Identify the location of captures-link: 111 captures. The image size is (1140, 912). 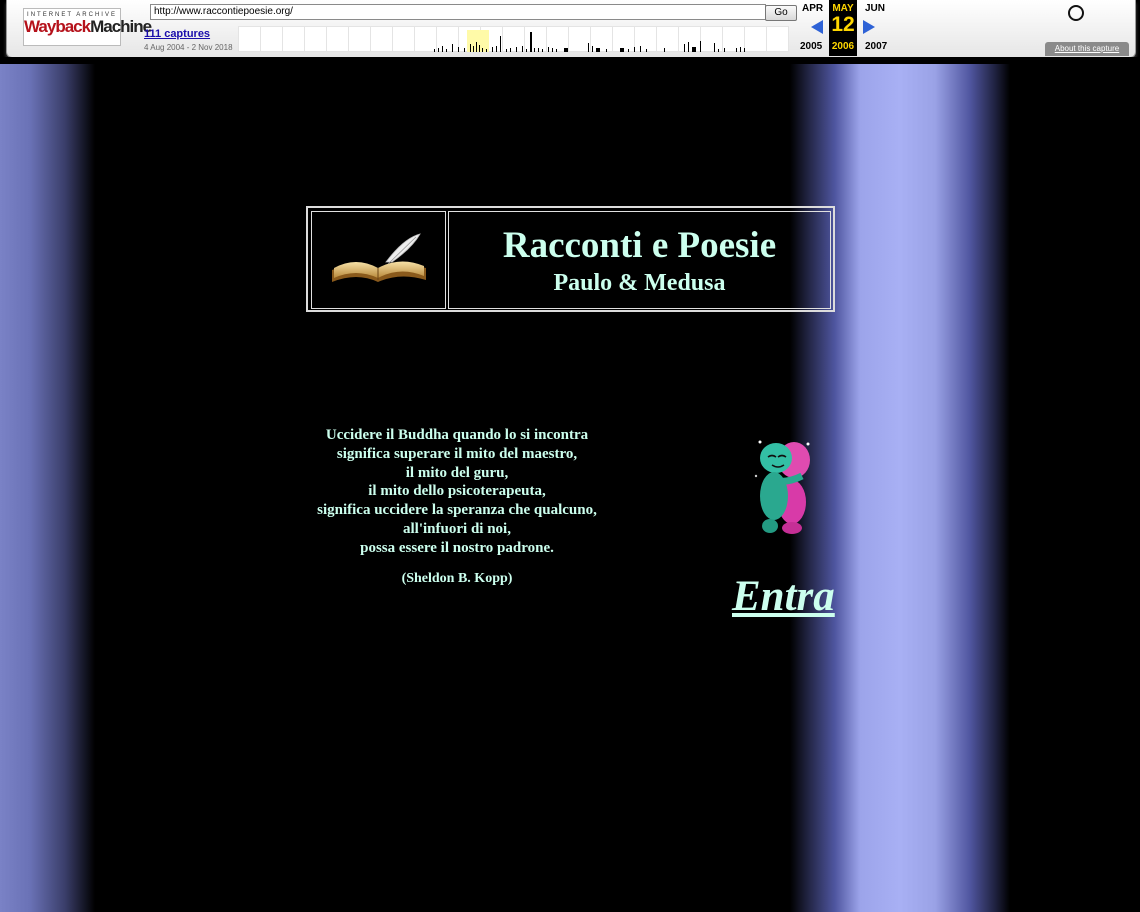
(177, 34).